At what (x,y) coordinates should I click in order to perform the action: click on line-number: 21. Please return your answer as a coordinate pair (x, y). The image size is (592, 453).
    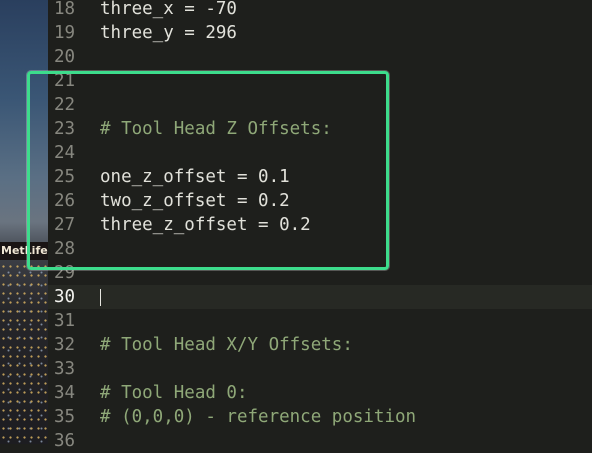
    Looking at the image, I should click on (65, 81).